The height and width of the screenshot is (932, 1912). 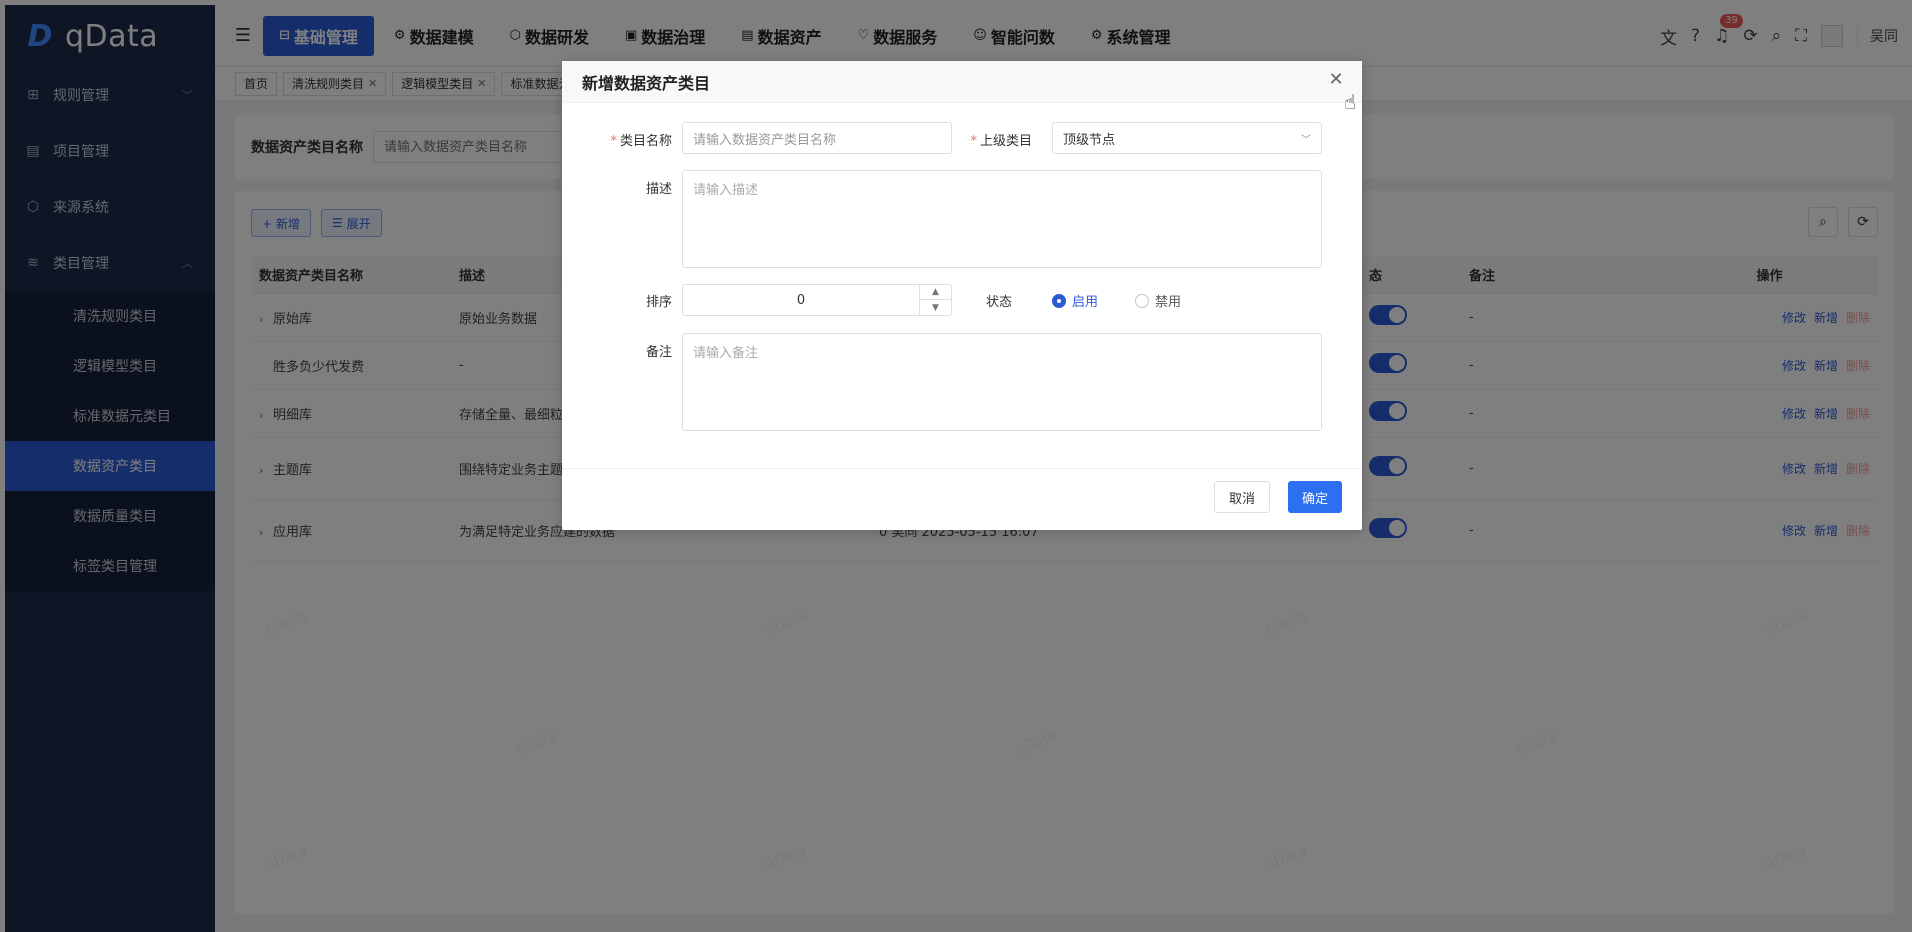 What do you see at coordinates (801, 300) in the screenshot?
I see `sort-value: 0` at bounding box center [801, 300].